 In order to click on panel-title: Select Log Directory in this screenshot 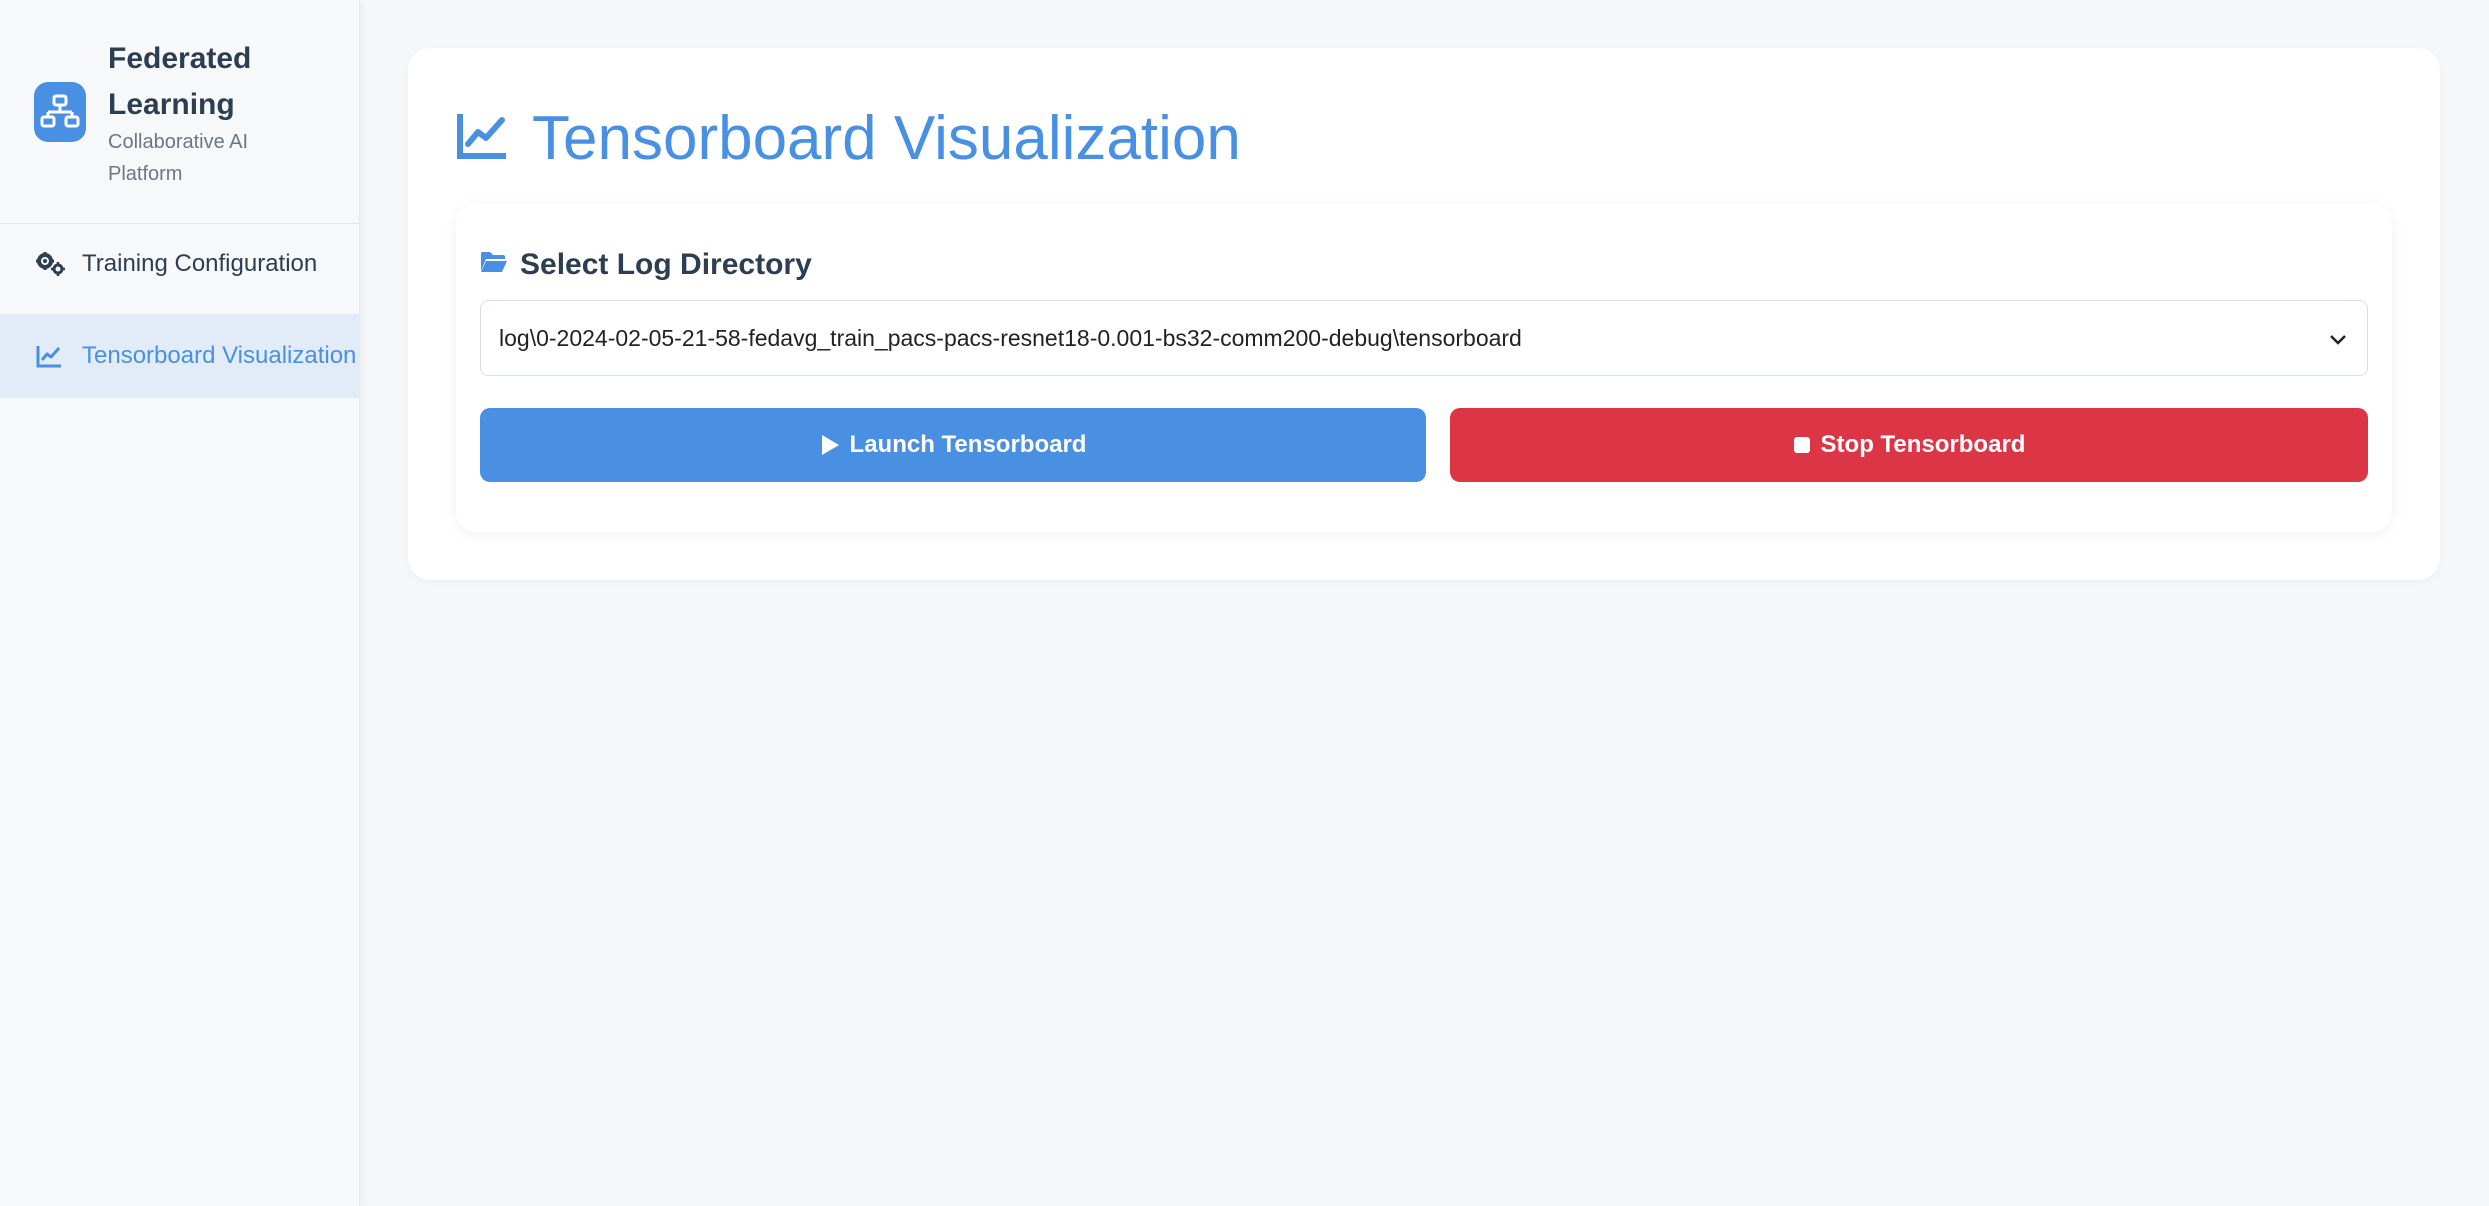, I will do `click(666, 264)`.